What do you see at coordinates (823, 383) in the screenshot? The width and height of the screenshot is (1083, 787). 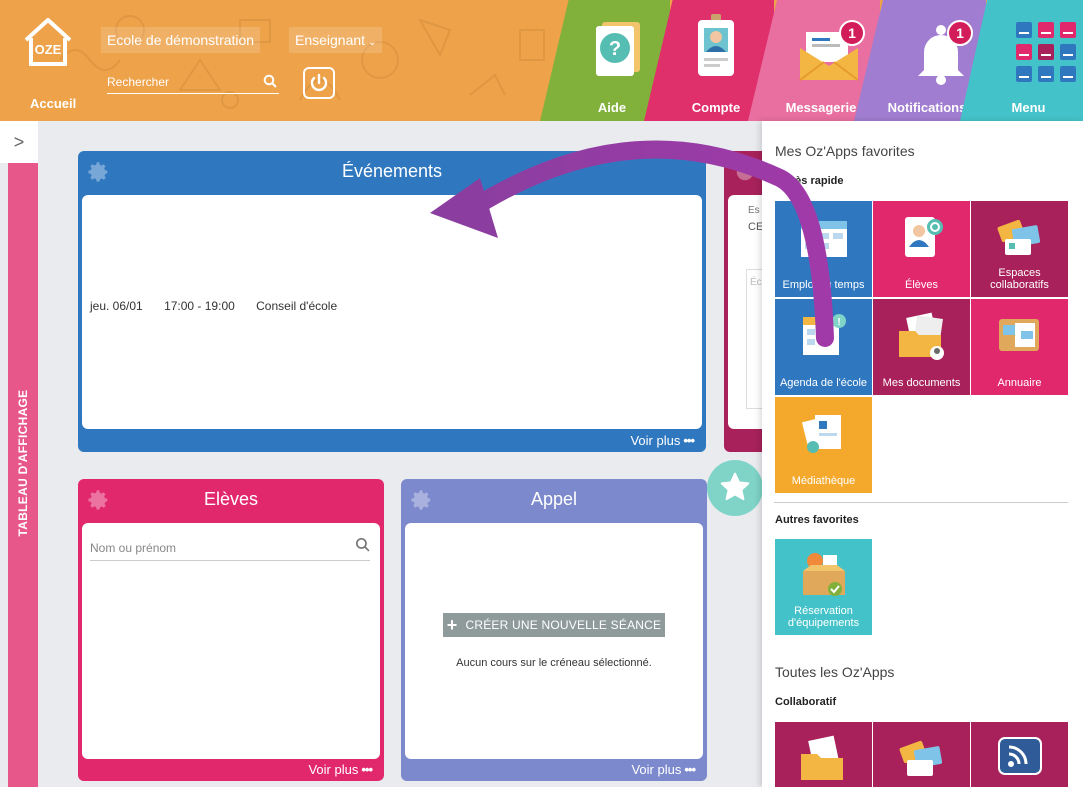 I see `app-label: Agenda de l'école` at bounding box center [823, 383].